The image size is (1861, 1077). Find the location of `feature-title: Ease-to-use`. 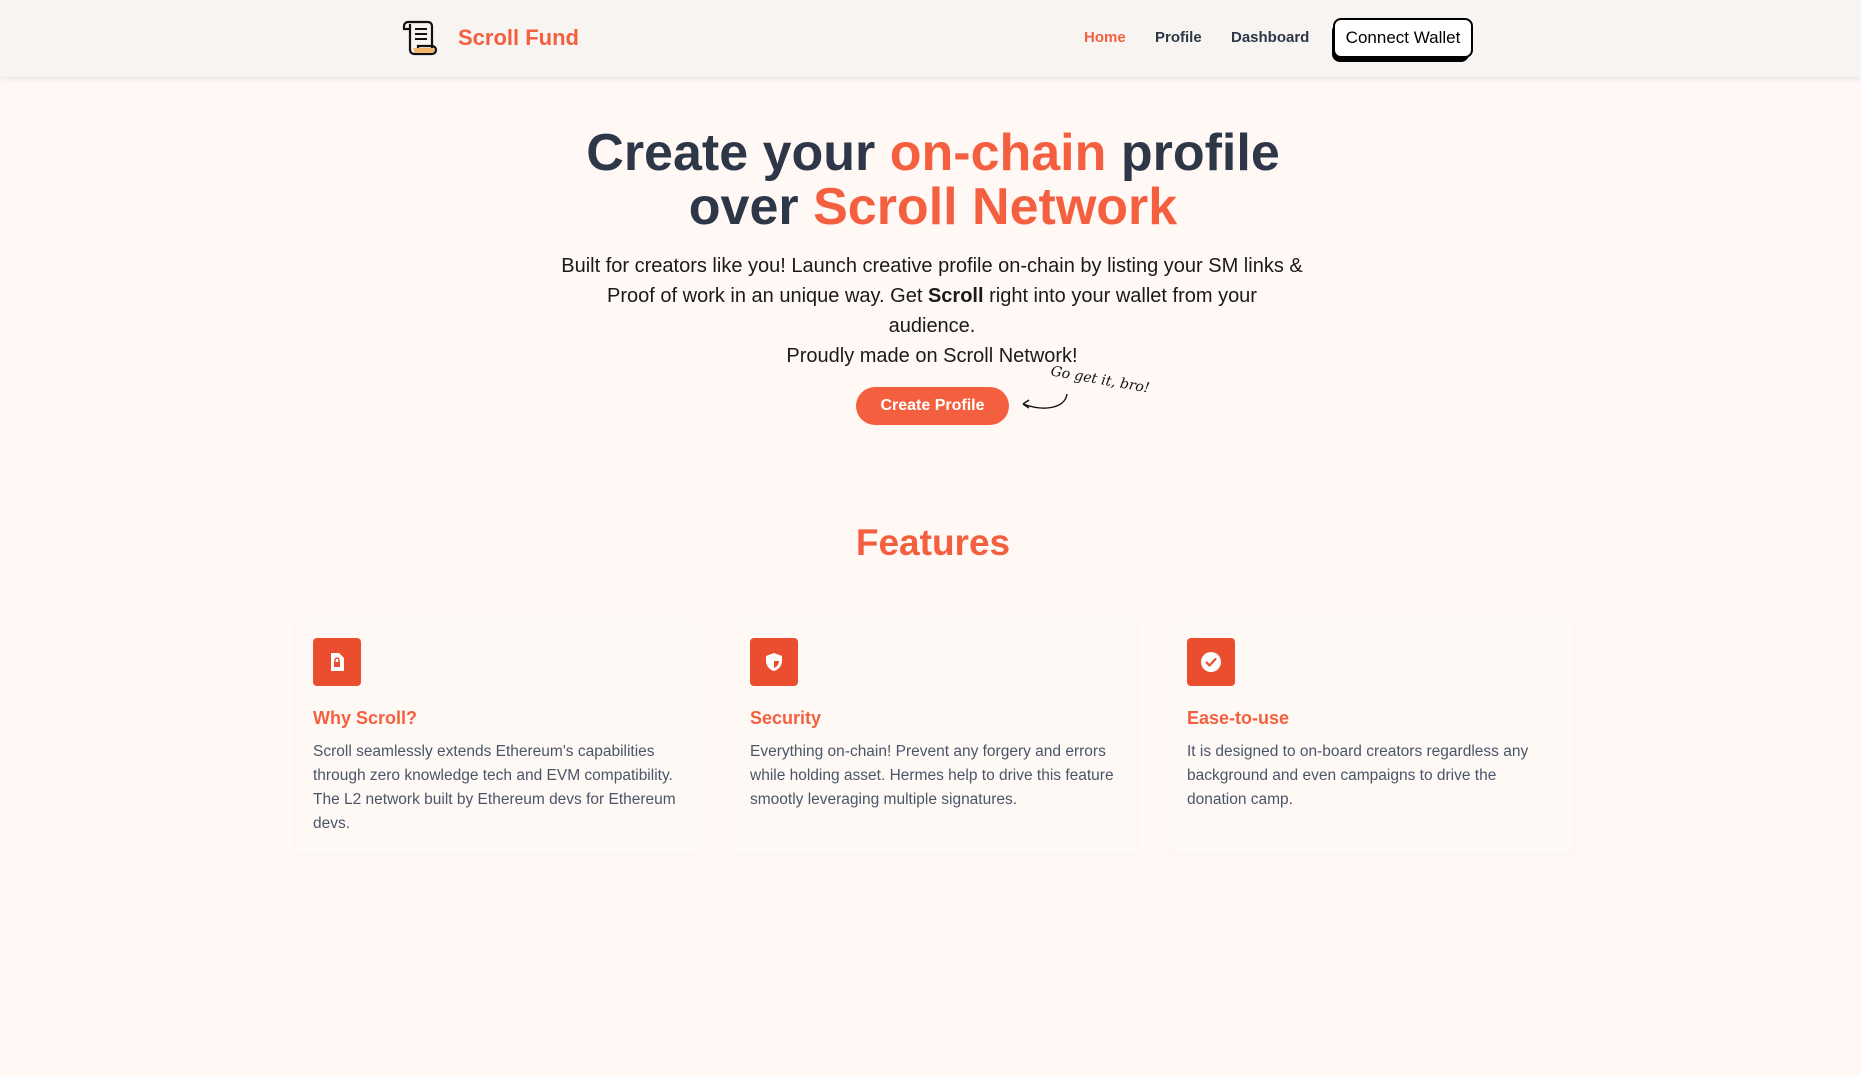

feature-title: Ease-to-use is located at coordinates (1238, 718).